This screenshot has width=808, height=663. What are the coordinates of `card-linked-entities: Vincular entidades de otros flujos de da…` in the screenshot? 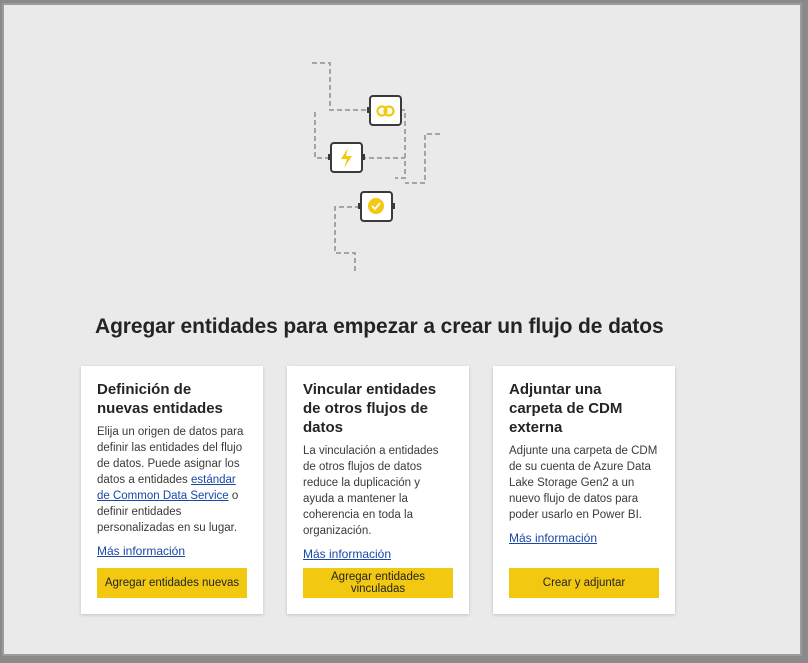 It's located at (378, 490).